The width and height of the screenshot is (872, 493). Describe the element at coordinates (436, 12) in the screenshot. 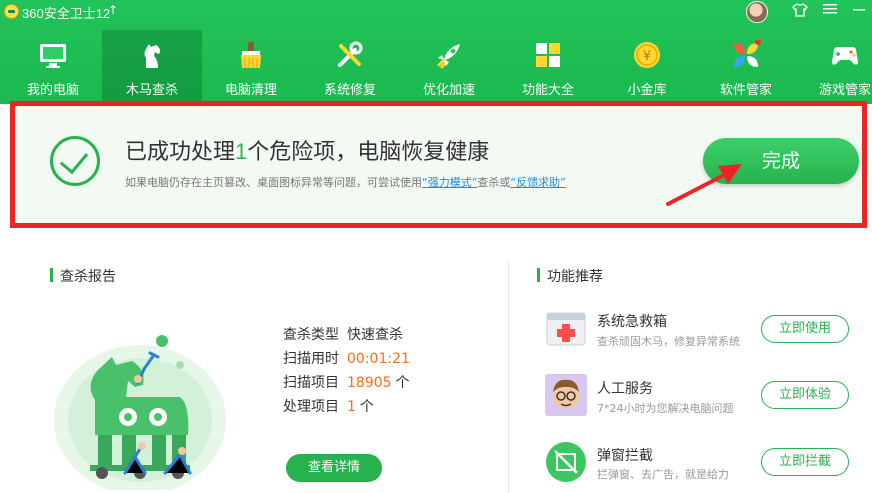

I see `title-bar: 360安全卫士12 ↑` at that location.